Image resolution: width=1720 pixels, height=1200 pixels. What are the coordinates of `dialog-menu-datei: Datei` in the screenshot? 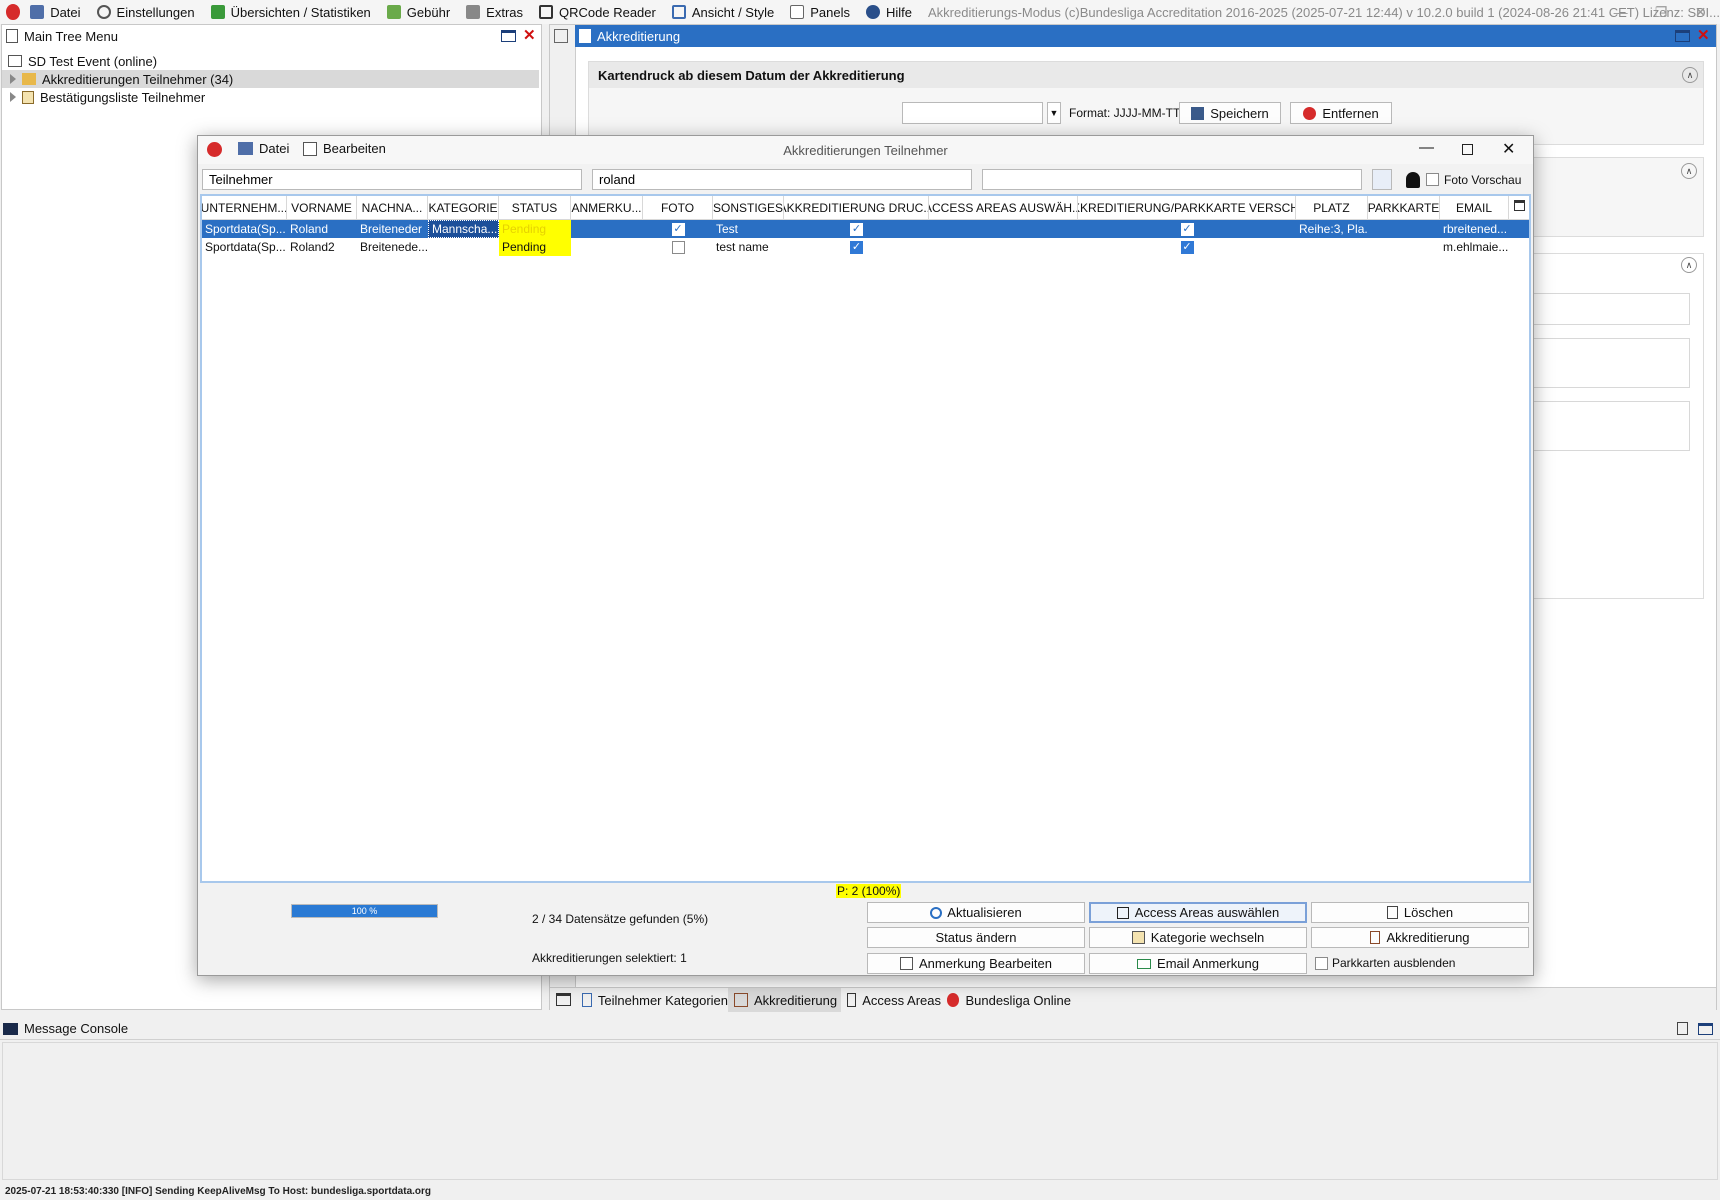 It's located at (263, 148).